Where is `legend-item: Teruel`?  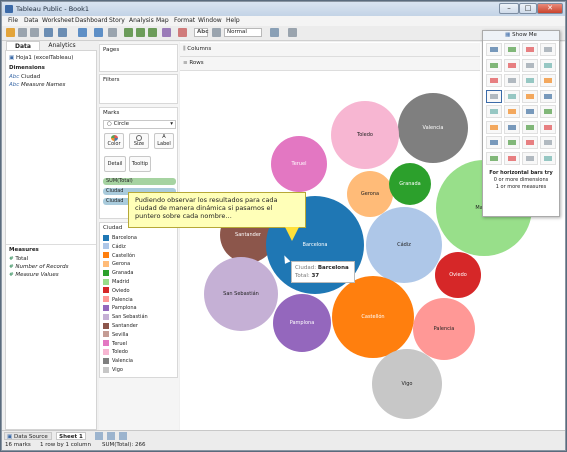 legend-item: Teruel is located at coordinates (115, 344).